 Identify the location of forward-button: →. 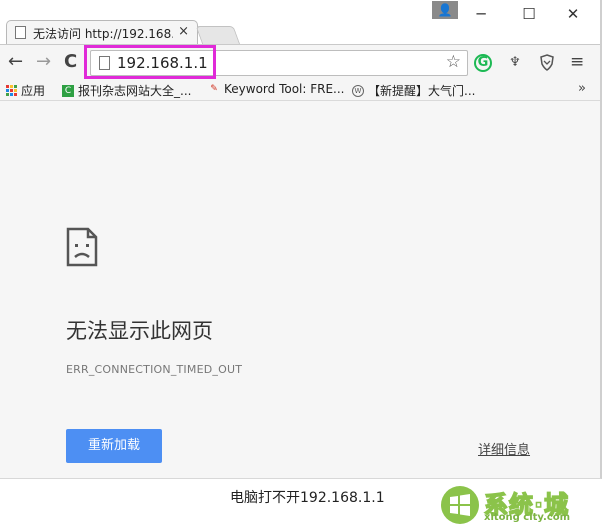
(43, 61).